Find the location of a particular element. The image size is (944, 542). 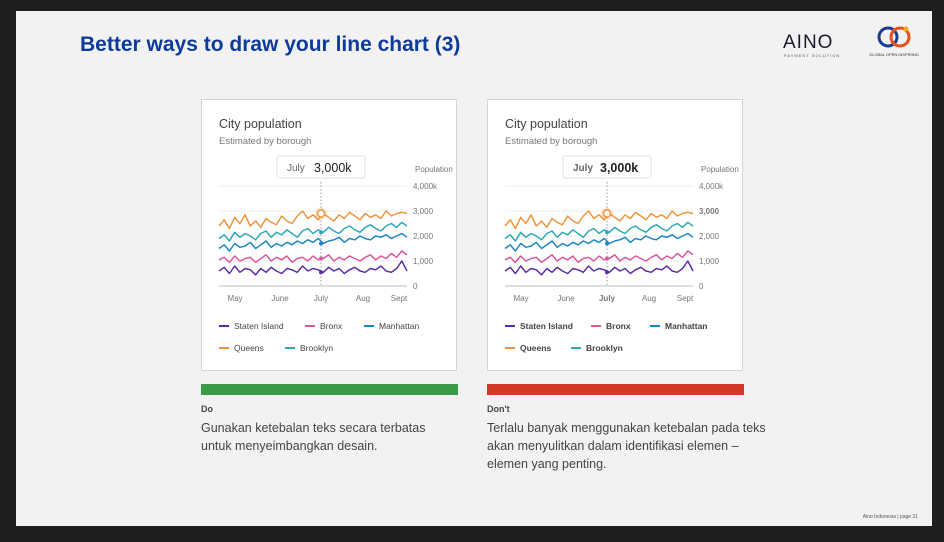

aino-logo: AINO PAYMENT SOLUTION is located at coordinates (811, 45).